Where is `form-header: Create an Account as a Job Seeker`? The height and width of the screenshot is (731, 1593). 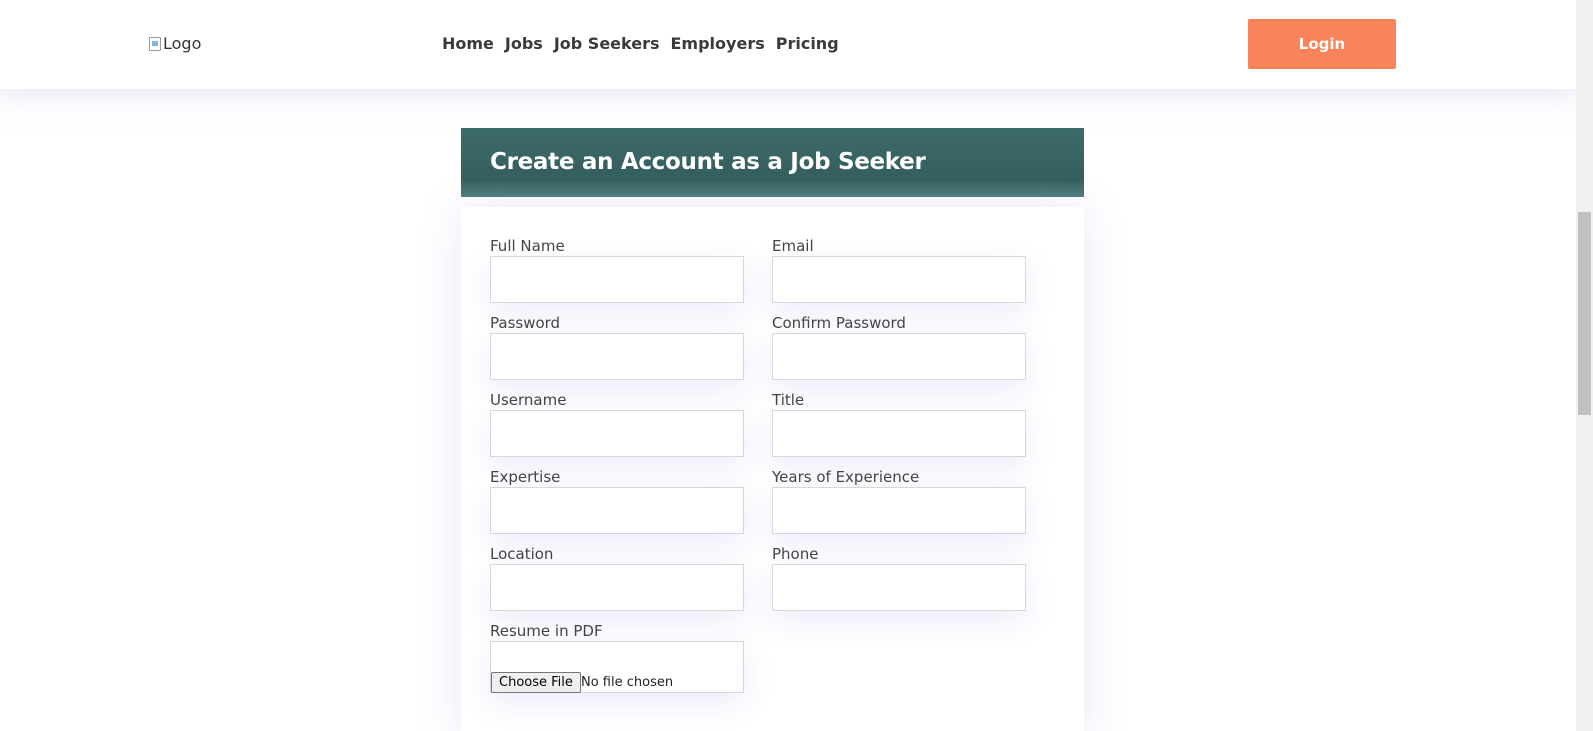
form-header: Create an Account as a Job Seeker is located at coordinates (772, 162).